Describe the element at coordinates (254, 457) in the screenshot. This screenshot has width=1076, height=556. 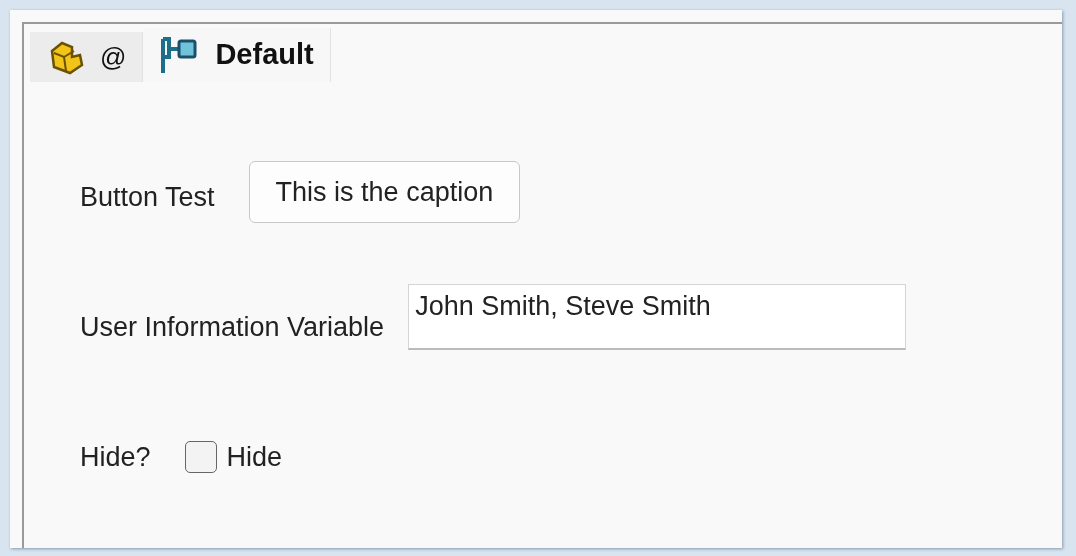
I see `checkbox-label: Hide` at that location.